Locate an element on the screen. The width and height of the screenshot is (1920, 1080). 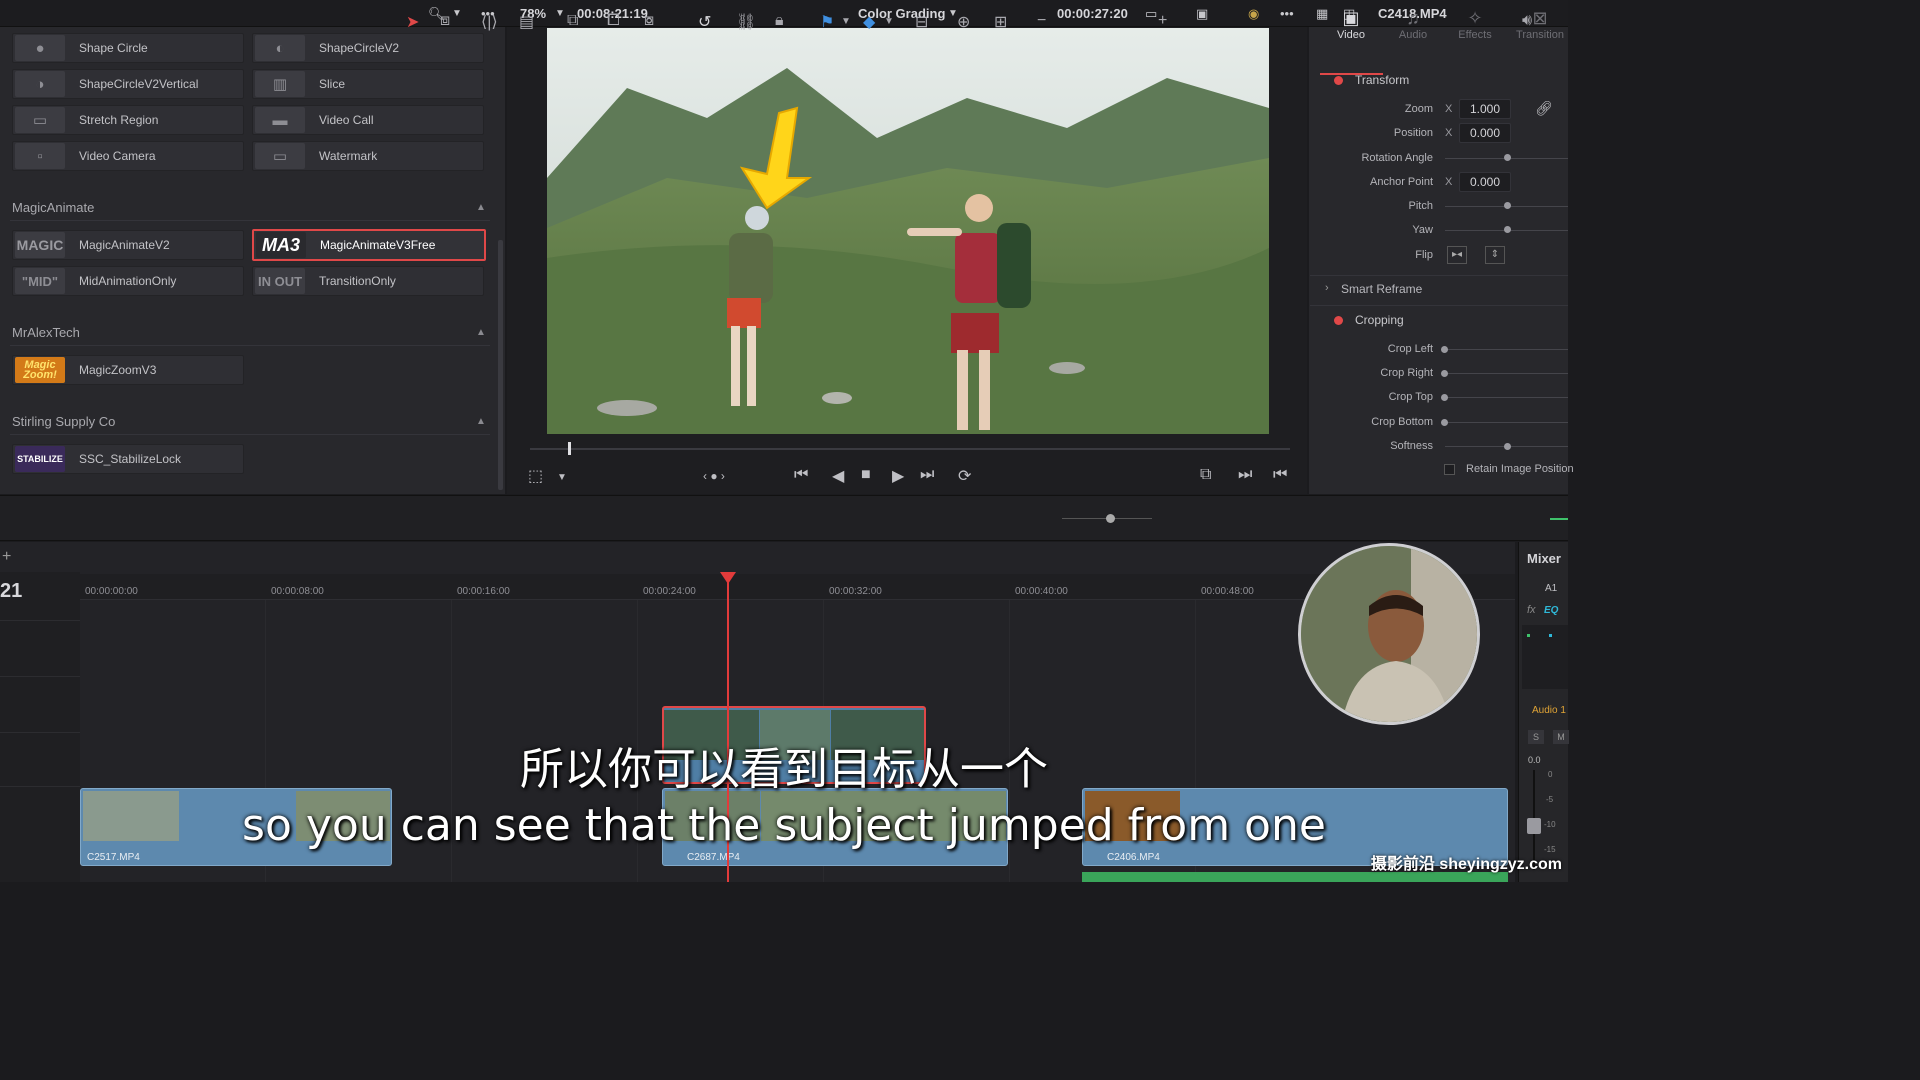
pitch-slider-knob is located at coordinates (1507, 205).